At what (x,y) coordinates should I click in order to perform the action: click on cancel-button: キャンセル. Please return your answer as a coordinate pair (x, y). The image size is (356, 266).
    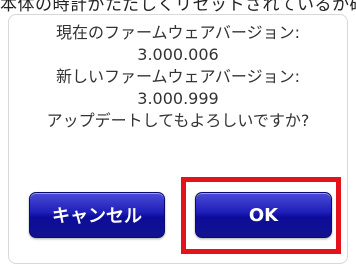
    Looking at the image, I should click on (97, 215).